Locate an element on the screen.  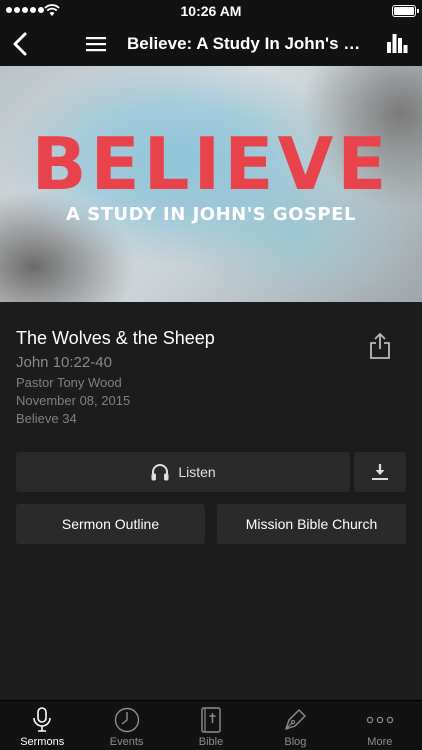
tab-label: Bible is located at coordinates (211, 742).